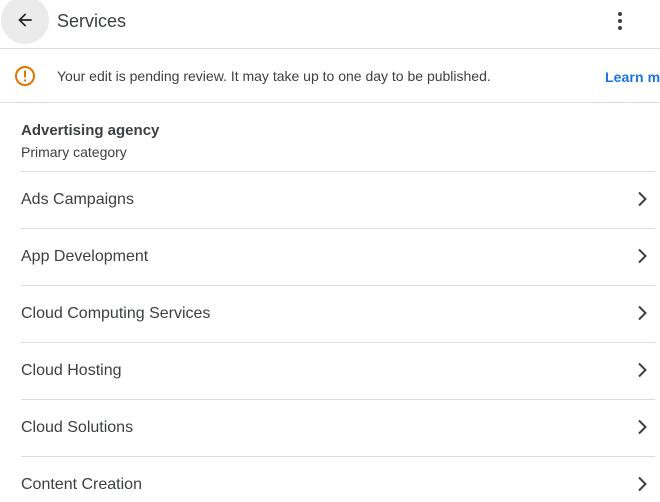  I want to click on service-item-label: Cloud Computing Services, so click(116, 313).